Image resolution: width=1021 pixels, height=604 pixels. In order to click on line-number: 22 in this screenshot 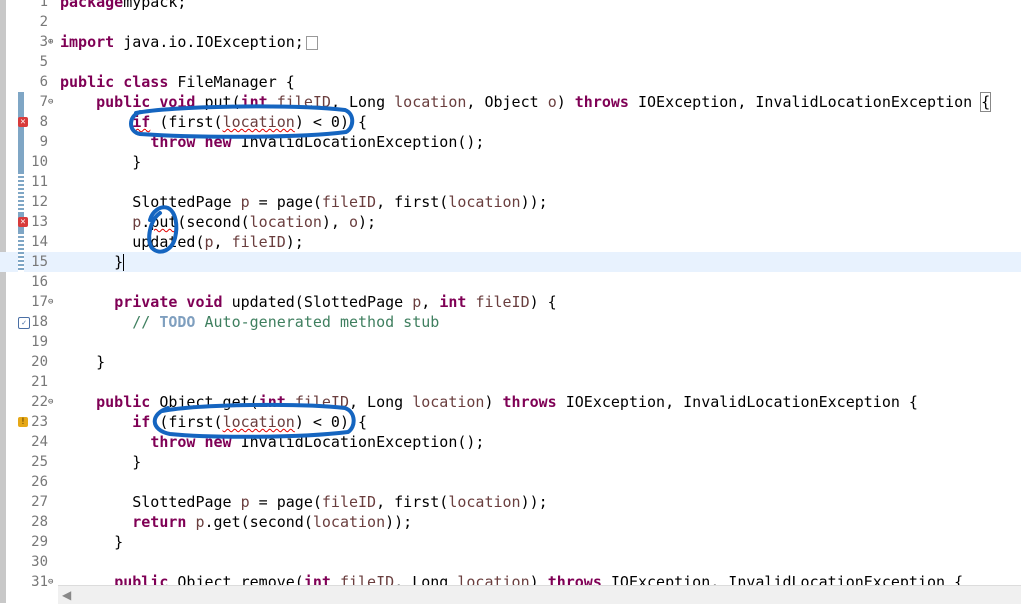, I will do `click(39, 402)`.